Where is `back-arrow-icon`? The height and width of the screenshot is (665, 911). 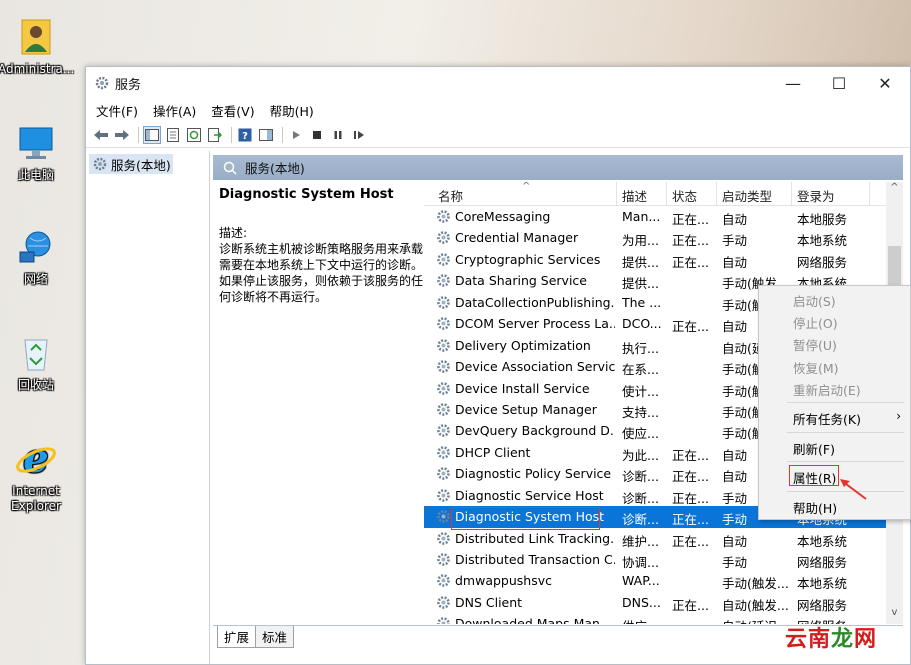 back-arrow-icon is located at coordinates (101, 135).